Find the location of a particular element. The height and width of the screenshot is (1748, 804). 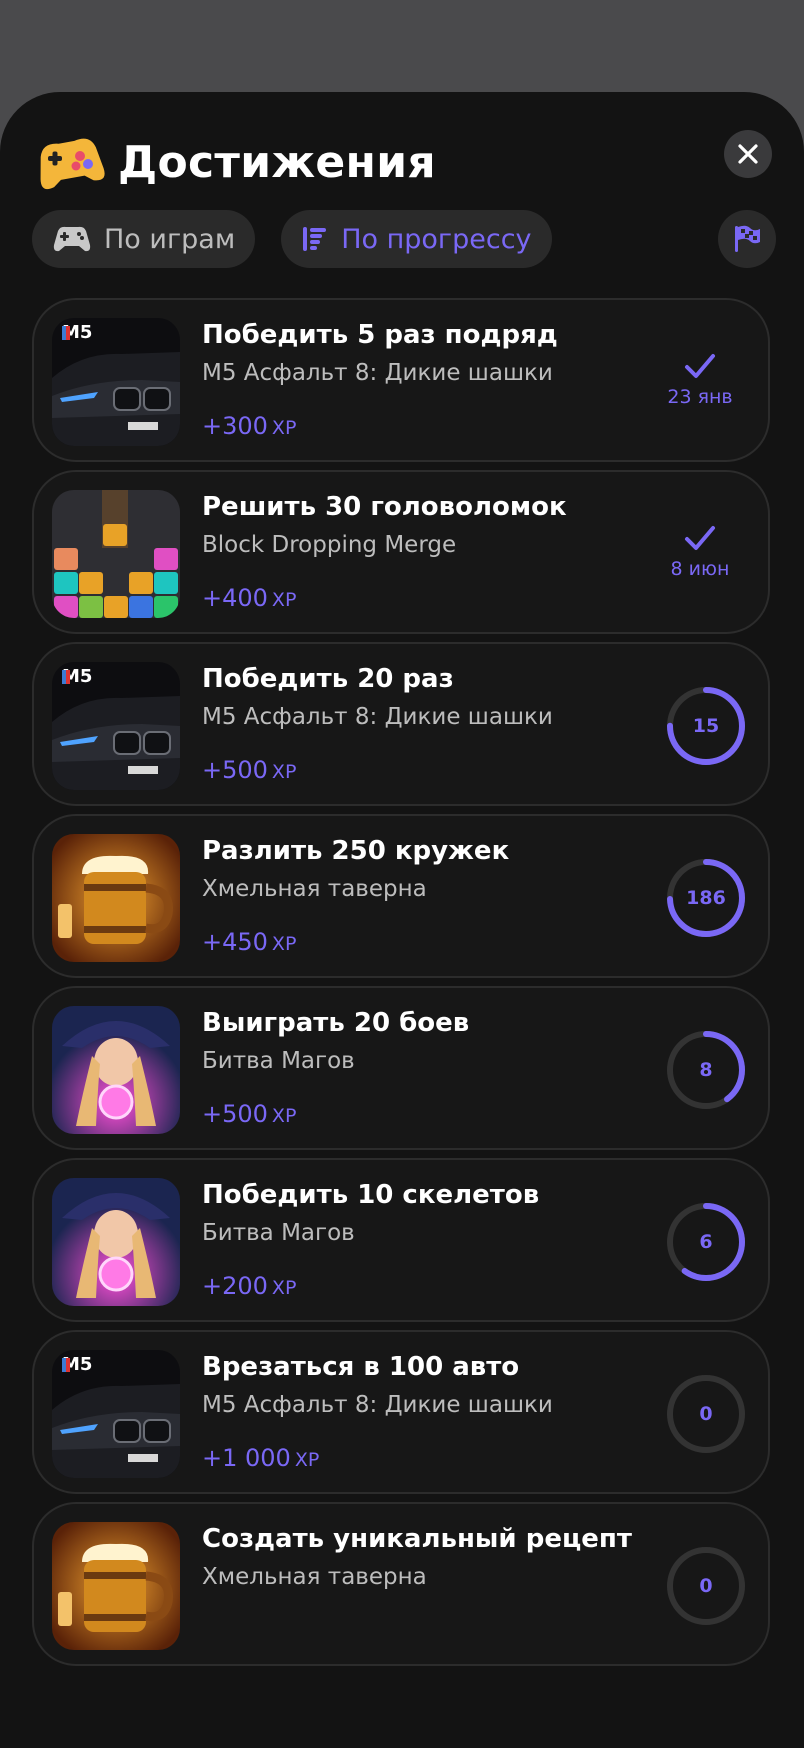

xp-value: +200 is located at coordinates (235, 1286).